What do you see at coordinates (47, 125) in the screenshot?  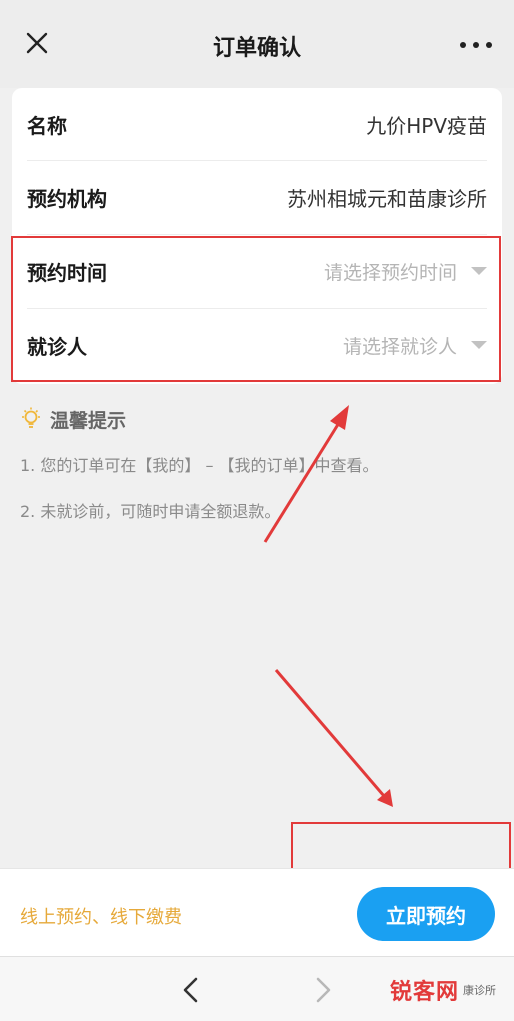 I see `name-label: 名称` at bounding box center [47, 125].